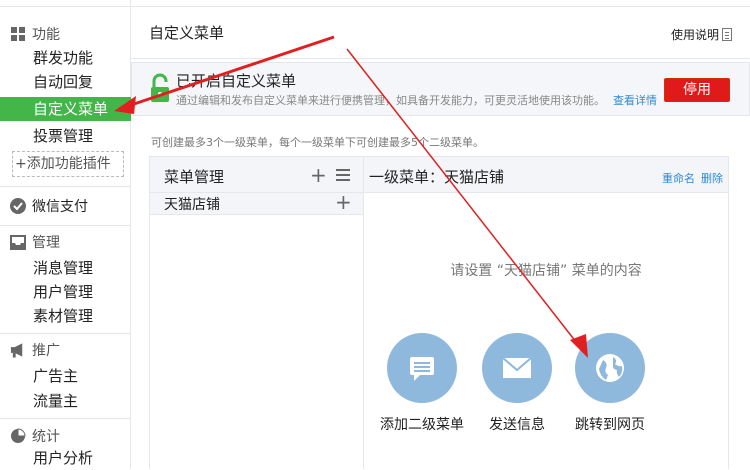 The width and height of the screenshot is (750, 470). I want to click on delete-link: 删除, so click(712, 178).